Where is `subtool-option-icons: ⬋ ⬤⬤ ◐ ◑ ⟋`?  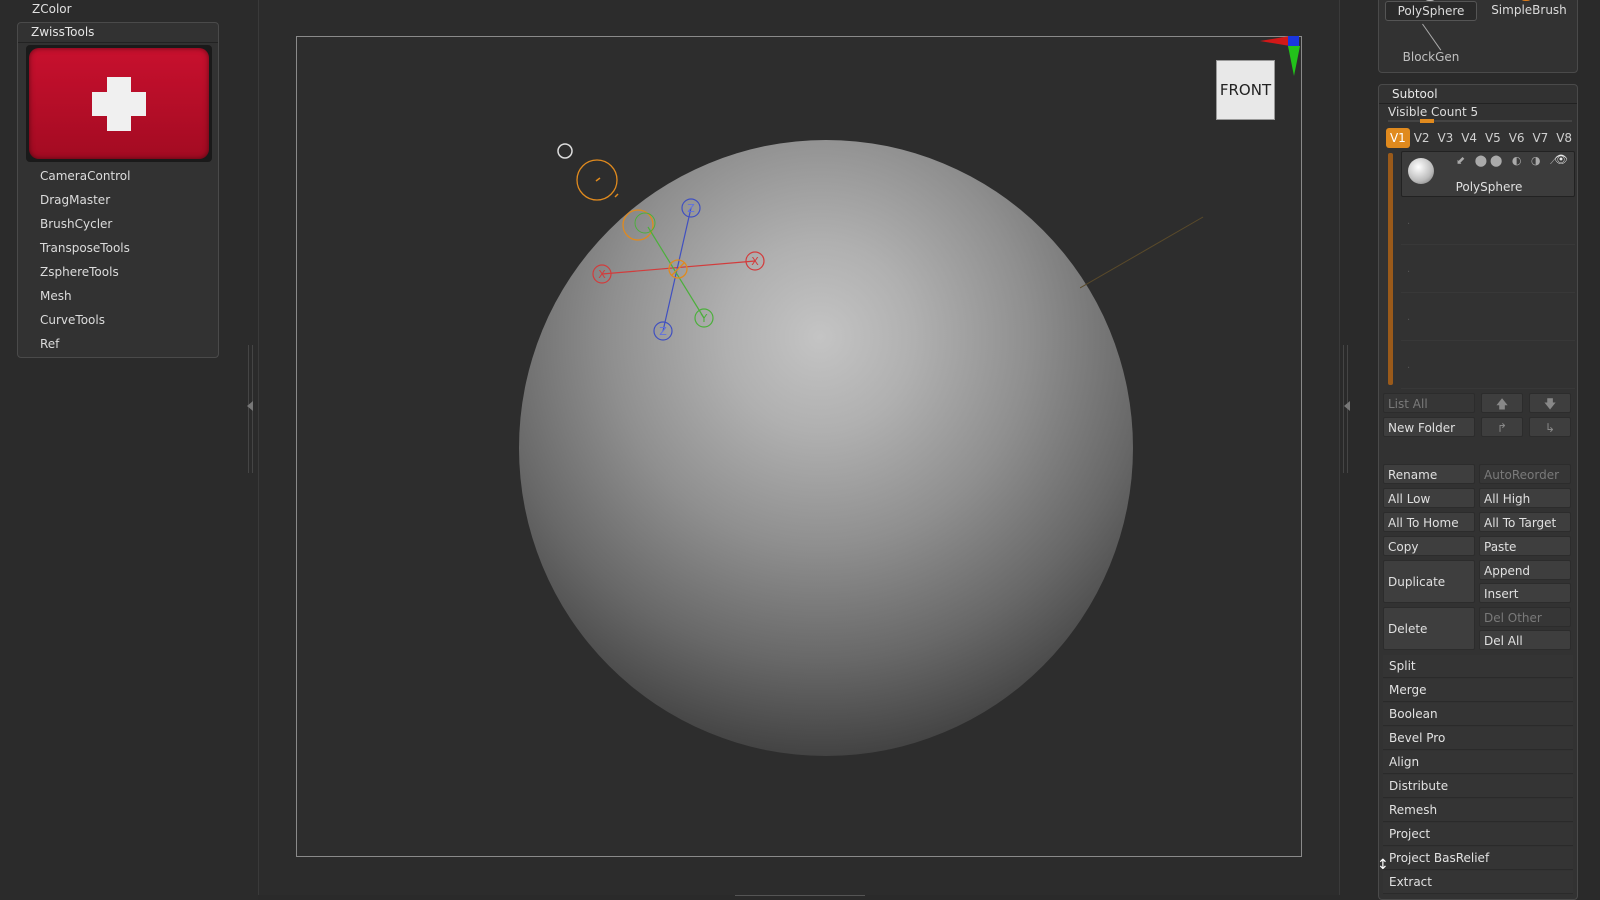
subtool-option-icons: ⬋ ⬤⬤ ◐ ◑ ⟋ is located at coordinates (1508, 161).